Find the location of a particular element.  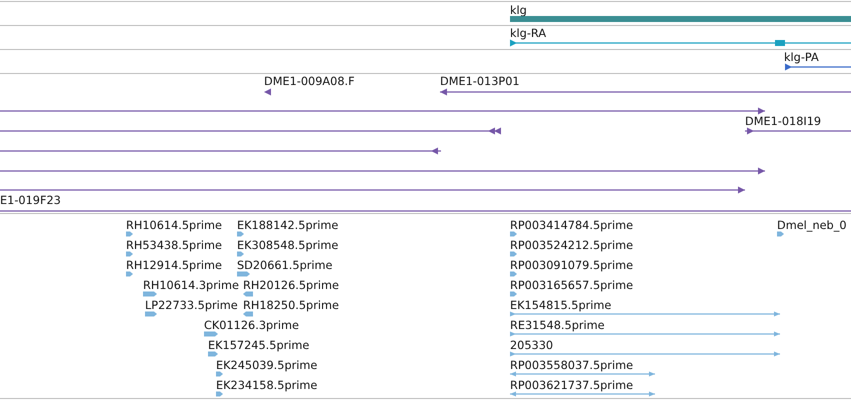

feature-label: EK234158.5prime is located at coordinates (267, 385).